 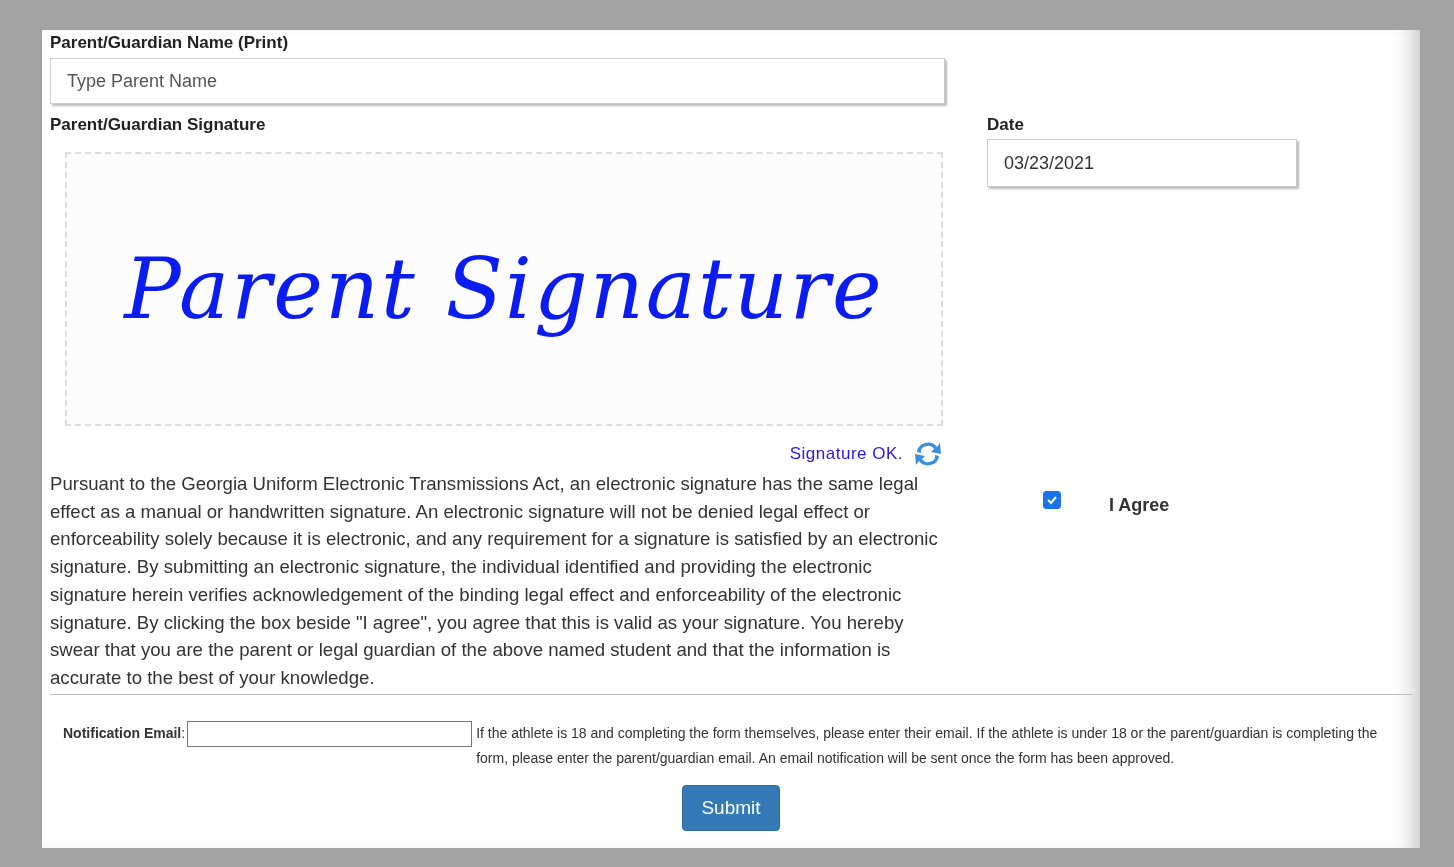 What do you see at coordinates (1142, 163) in the screenshot?
I see `date-input: 03/23/2021` at bounding box center [1142, 163].